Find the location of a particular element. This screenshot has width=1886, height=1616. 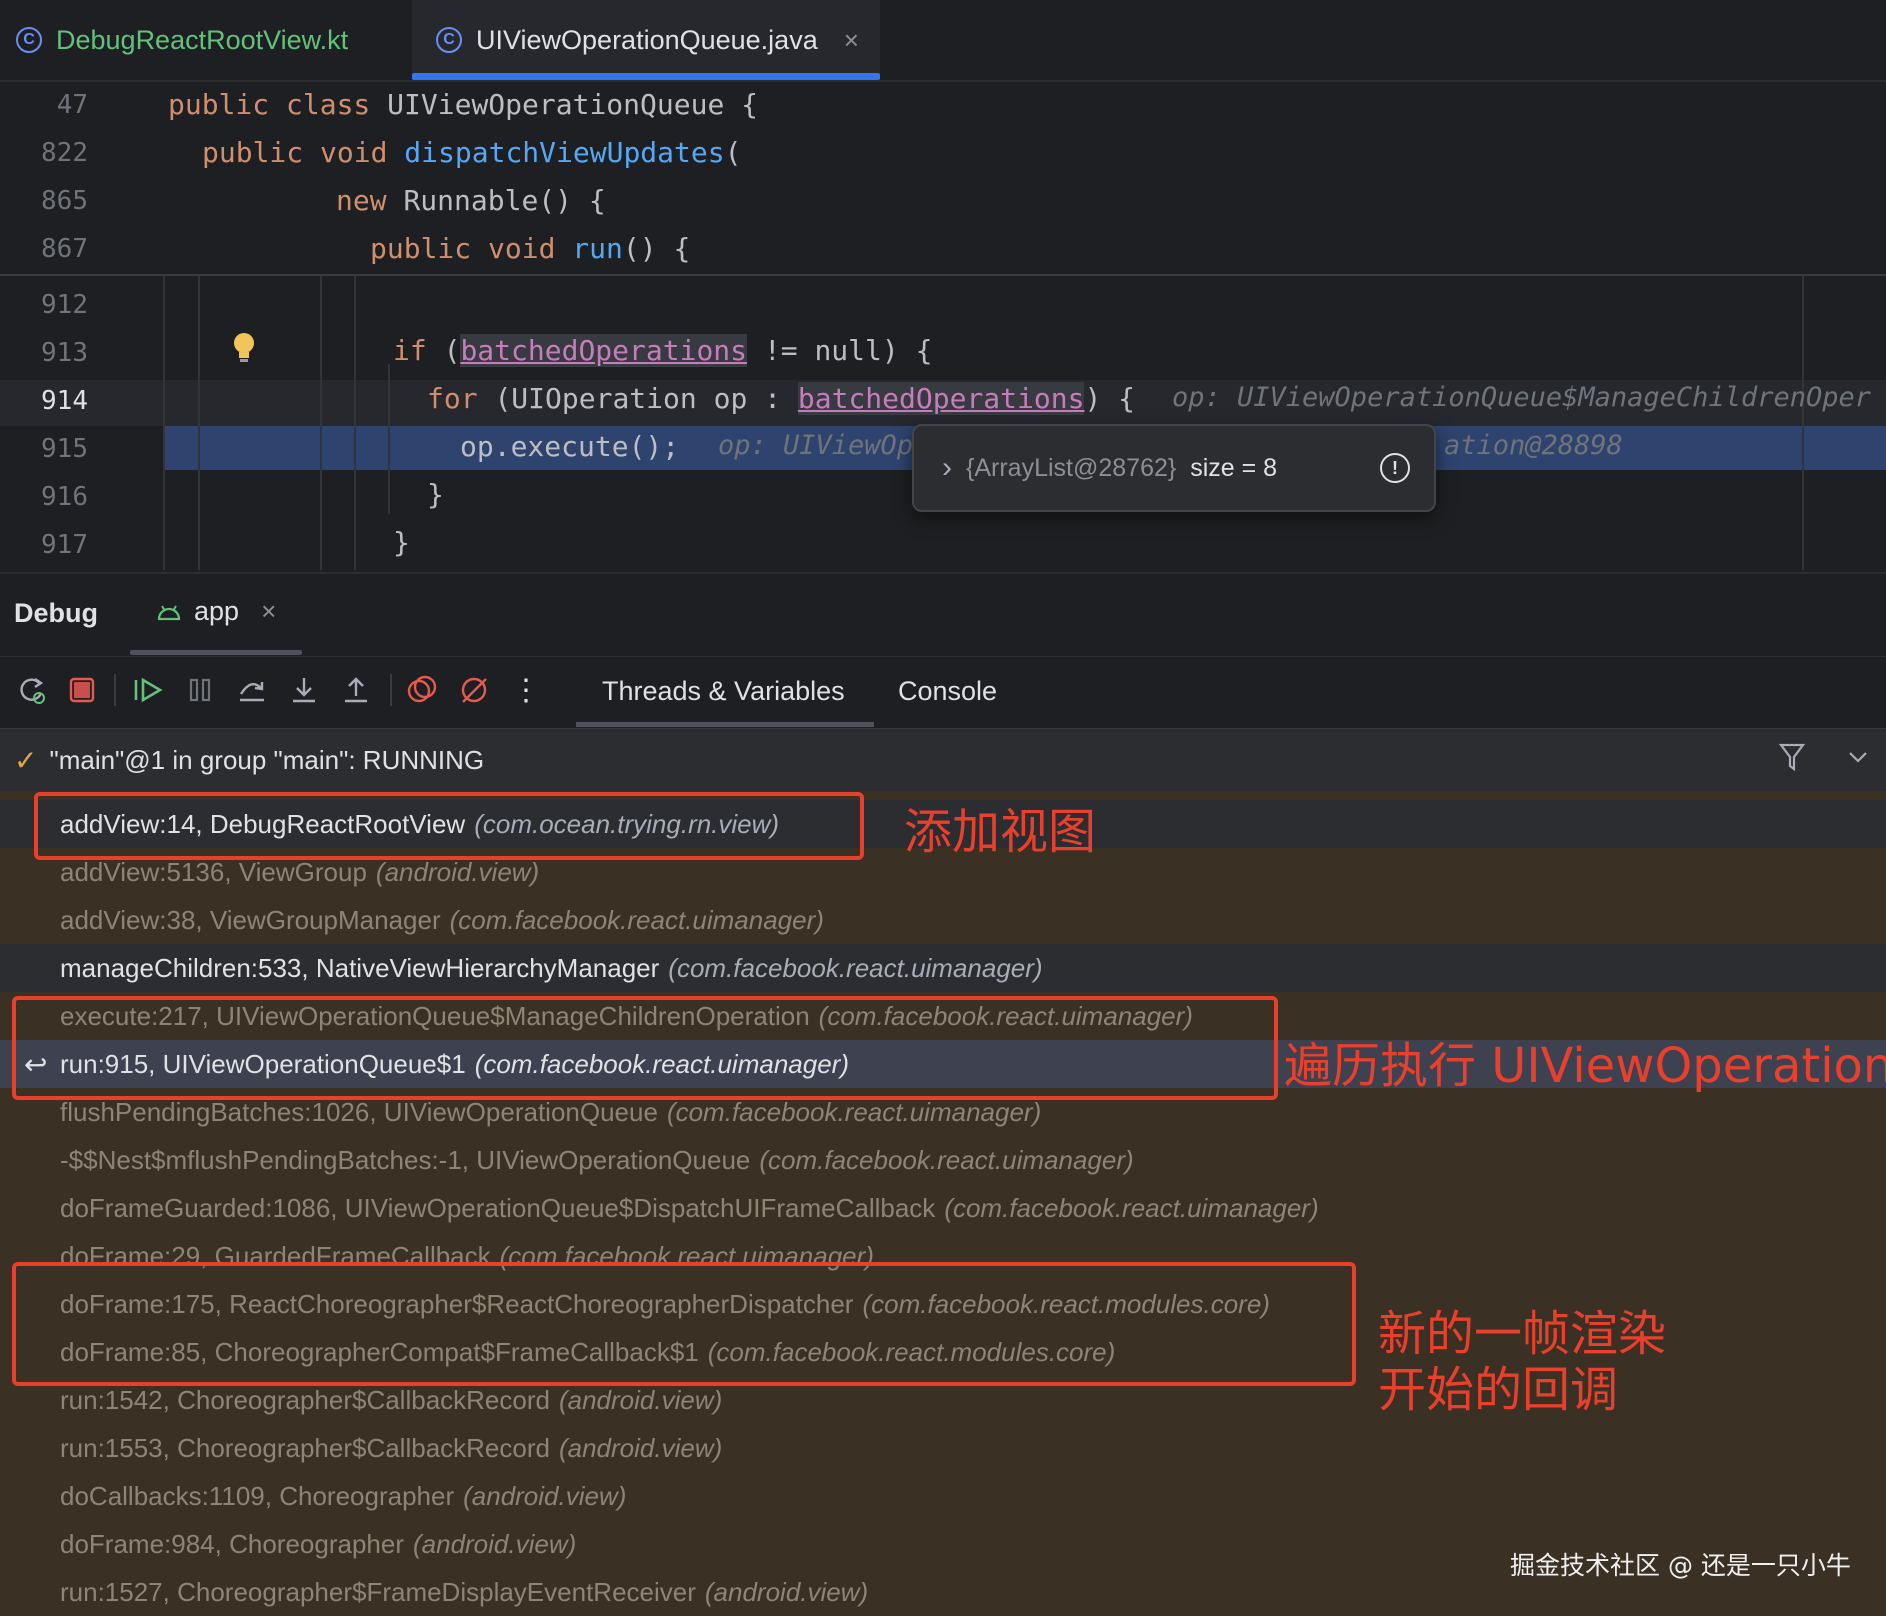

session-label: app is located at coordinates (217, 611).